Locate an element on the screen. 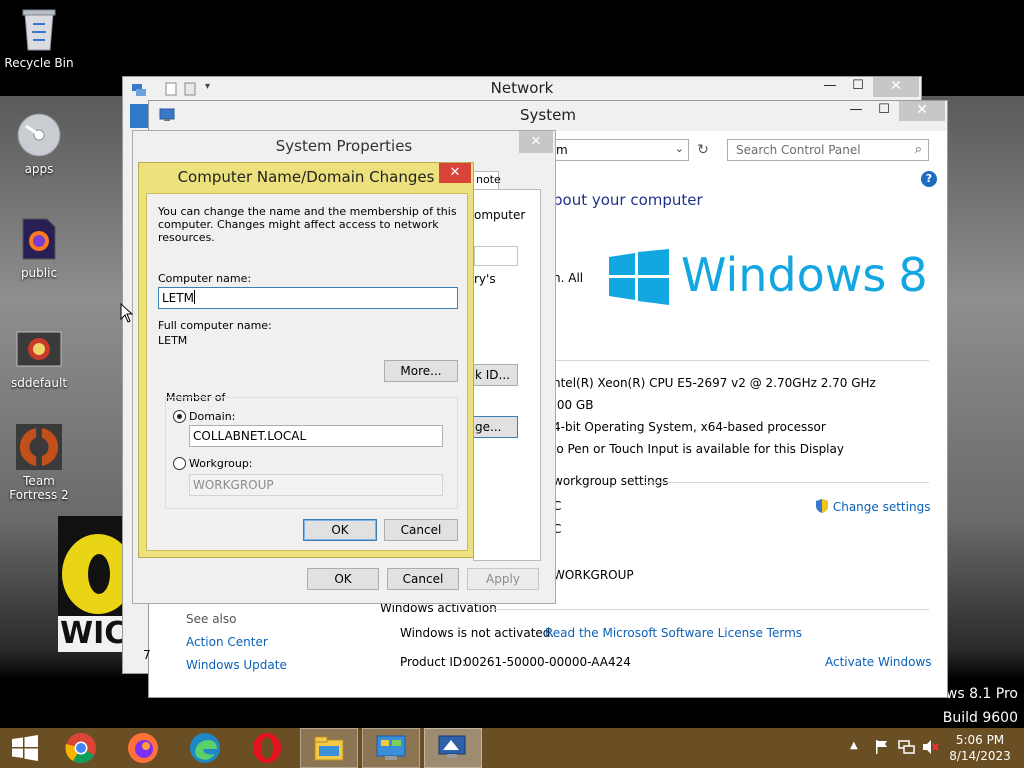 This screenshot has width=1024, height=768. system-heading: bout your computer is located at coordinates (628, 200).